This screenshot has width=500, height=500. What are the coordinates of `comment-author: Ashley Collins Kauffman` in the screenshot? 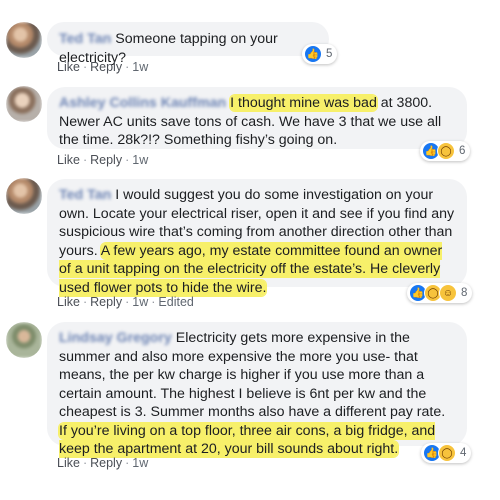 It's located at (142, 103).